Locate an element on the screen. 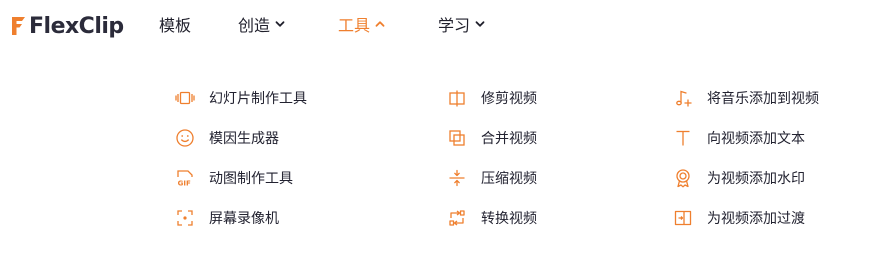 The width and height of the screenshot is (880, 262). menu-item-slideshow-maker: 幻灯片制作工具 is located at coordinates (240, 98).